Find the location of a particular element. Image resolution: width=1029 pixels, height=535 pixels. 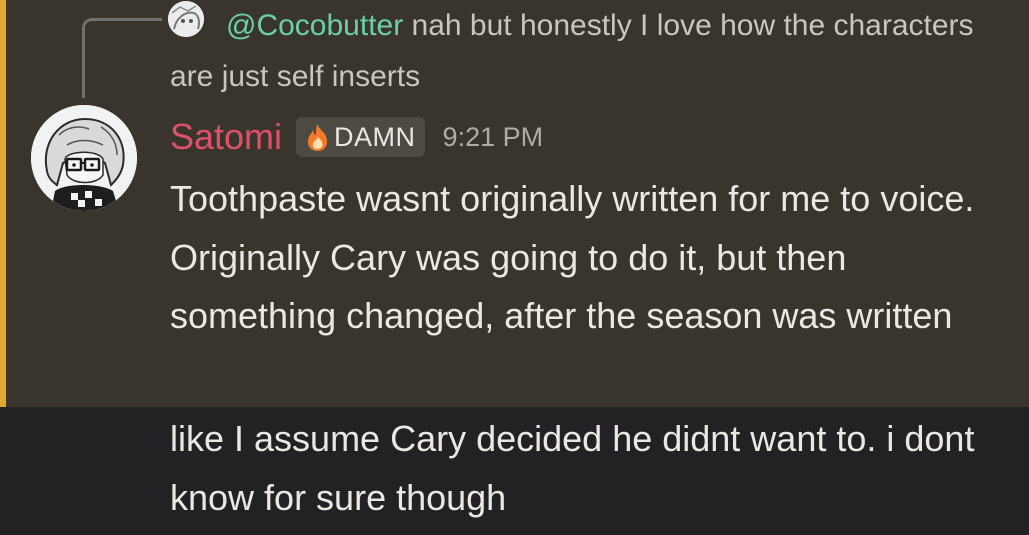

message-header: Satomi DAMN 9:21 PM is located at coordinates (356, 137).